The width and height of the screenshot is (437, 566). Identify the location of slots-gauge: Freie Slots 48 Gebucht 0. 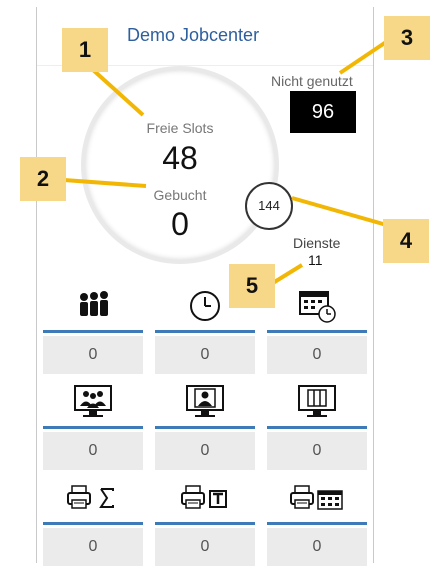
(180, 165).